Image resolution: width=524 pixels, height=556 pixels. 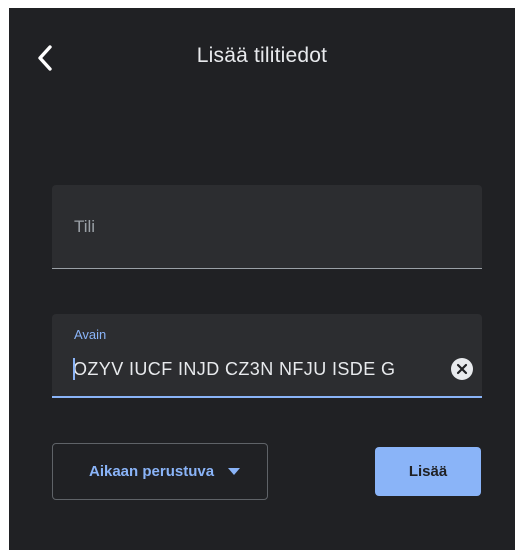 I want to click on clear-circle-icon, so click(x=462, y=369).